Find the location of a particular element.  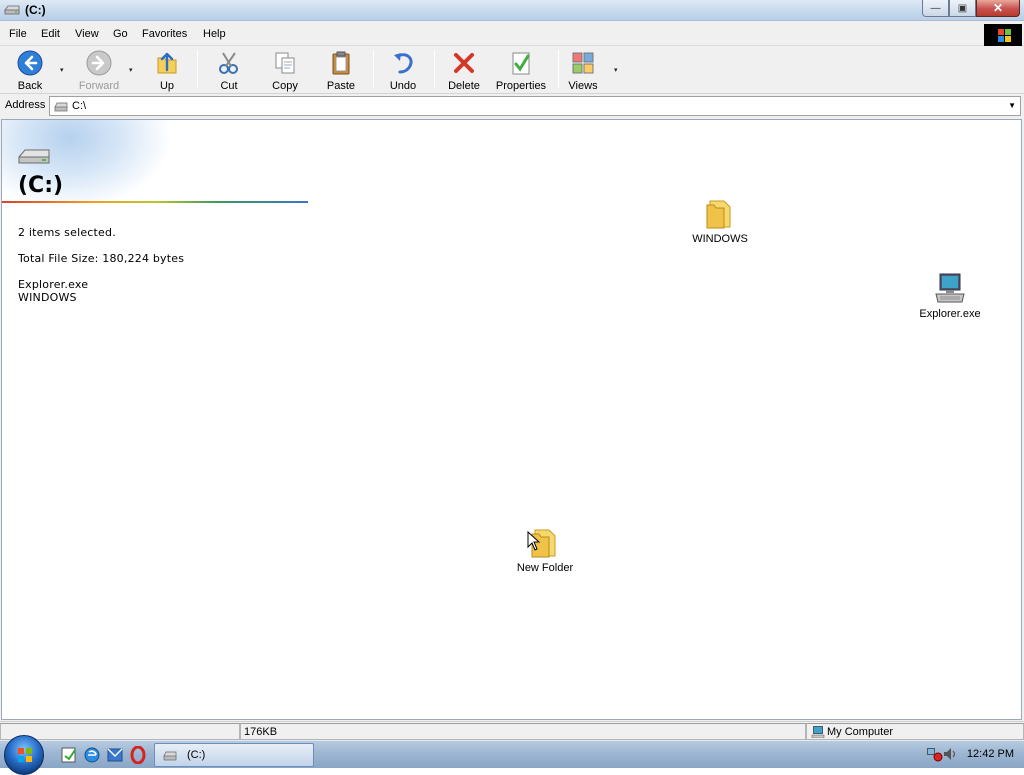

internet-explorer-icon is located at coordinates (92, 755).